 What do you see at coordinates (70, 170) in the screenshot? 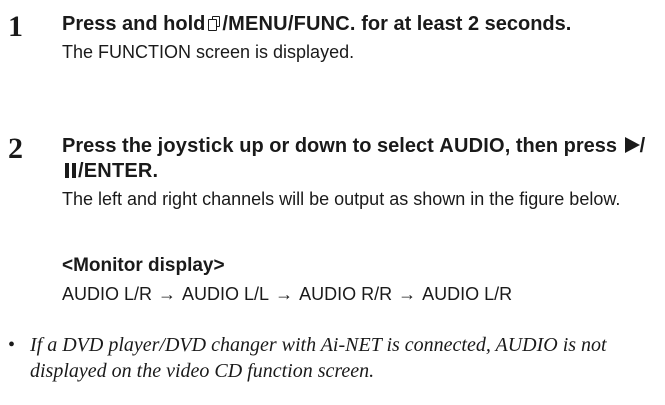
I see `pause-icon` at bounding box center [70, 170].